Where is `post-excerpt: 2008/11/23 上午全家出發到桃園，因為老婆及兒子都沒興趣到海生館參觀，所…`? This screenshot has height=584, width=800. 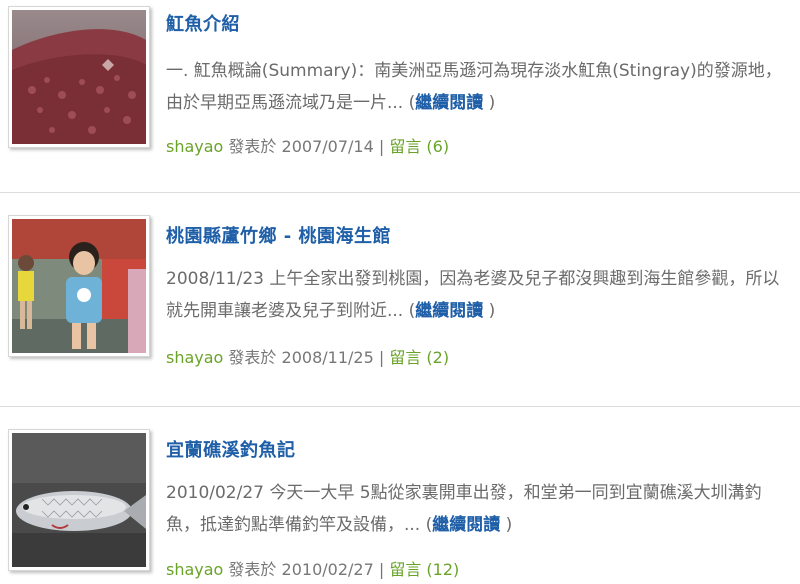 post-excerpt: 2008/11/23 上午全家出發到桃園，因為老婆及兒子都沒興趣到海生館參觀，所… is located at coordinates (478, 295).